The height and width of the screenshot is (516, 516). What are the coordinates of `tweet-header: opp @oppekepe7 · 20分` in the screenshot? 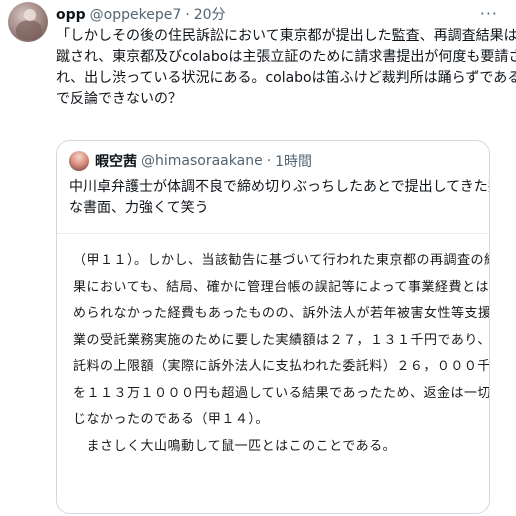 It's located at (141, 14).